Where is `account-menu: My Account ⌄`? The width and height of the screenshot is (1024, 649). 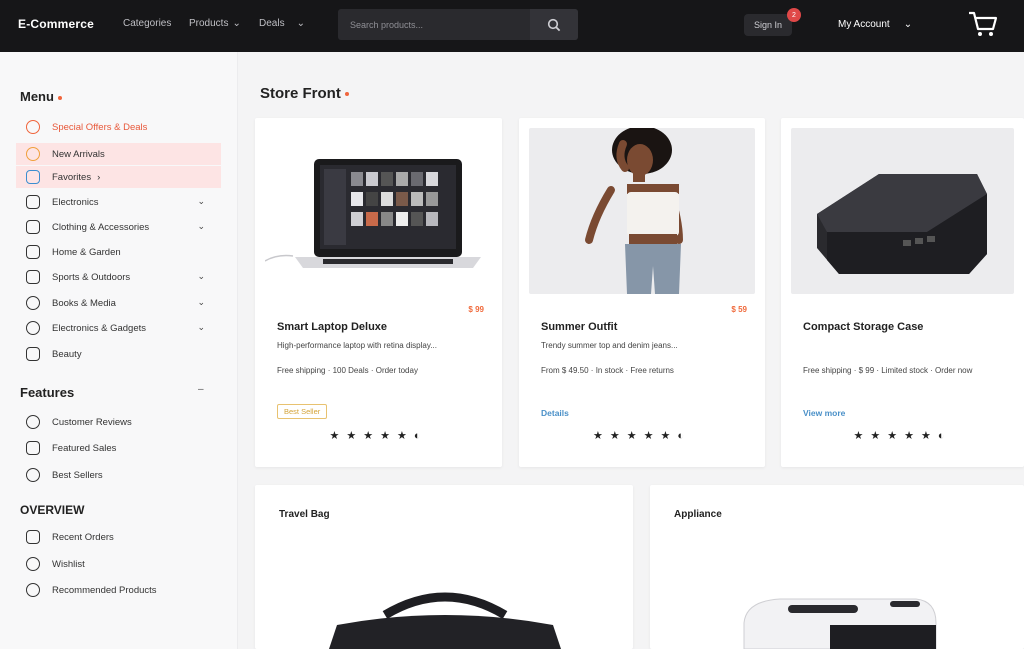 account-menu: My Account ⌄ is located at coordinates (875, 24).